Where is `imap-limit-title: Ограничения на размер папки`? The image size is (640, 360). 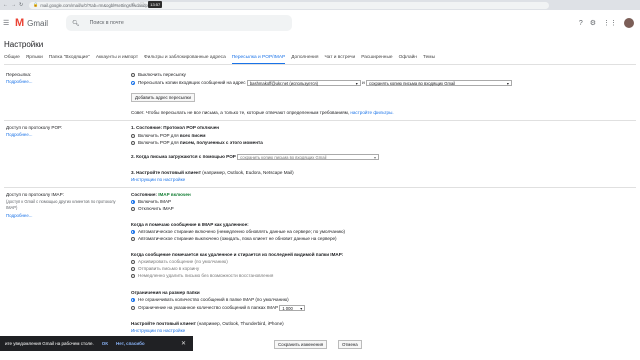 imap-limit-title: Ограничения на размер папки is located at coordinates (165, 292).